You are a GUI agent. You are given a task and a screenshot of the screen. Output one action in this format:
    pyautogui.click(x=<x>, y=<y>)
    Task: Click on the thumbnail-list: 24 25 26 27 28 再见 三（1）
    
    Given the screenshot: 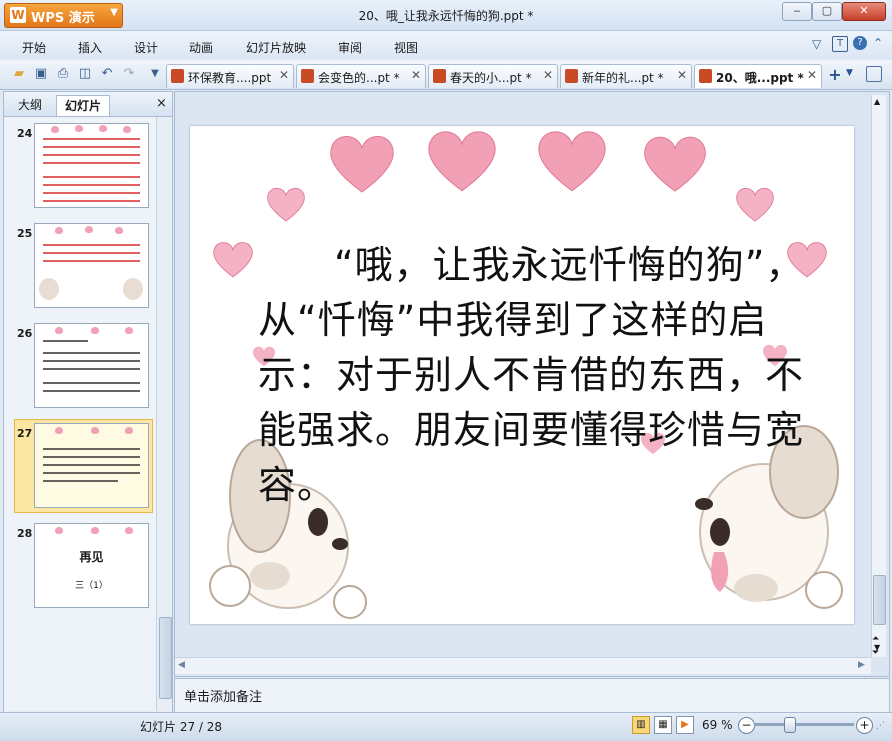 What is the action you would take?
    pyautogui.click(x=80, y=414)
    